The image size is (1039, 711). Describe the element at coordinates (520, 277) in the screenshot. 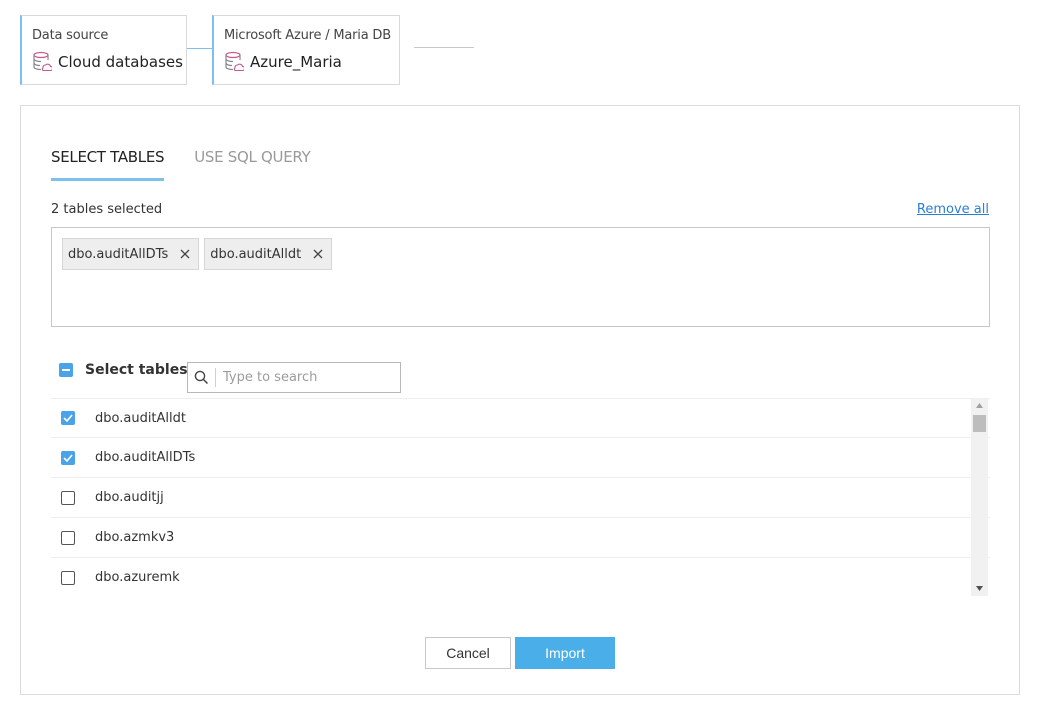

I see `selected-tables-box: dbo.auditAllDTs dbo.auditAlldt` at that location.